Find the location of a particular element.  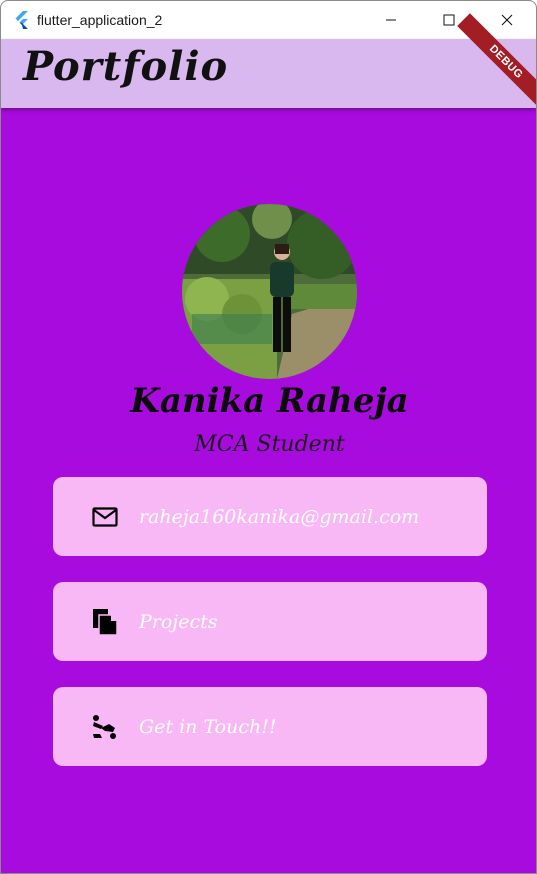

maximize-icon is located at coordinates (449, 20).